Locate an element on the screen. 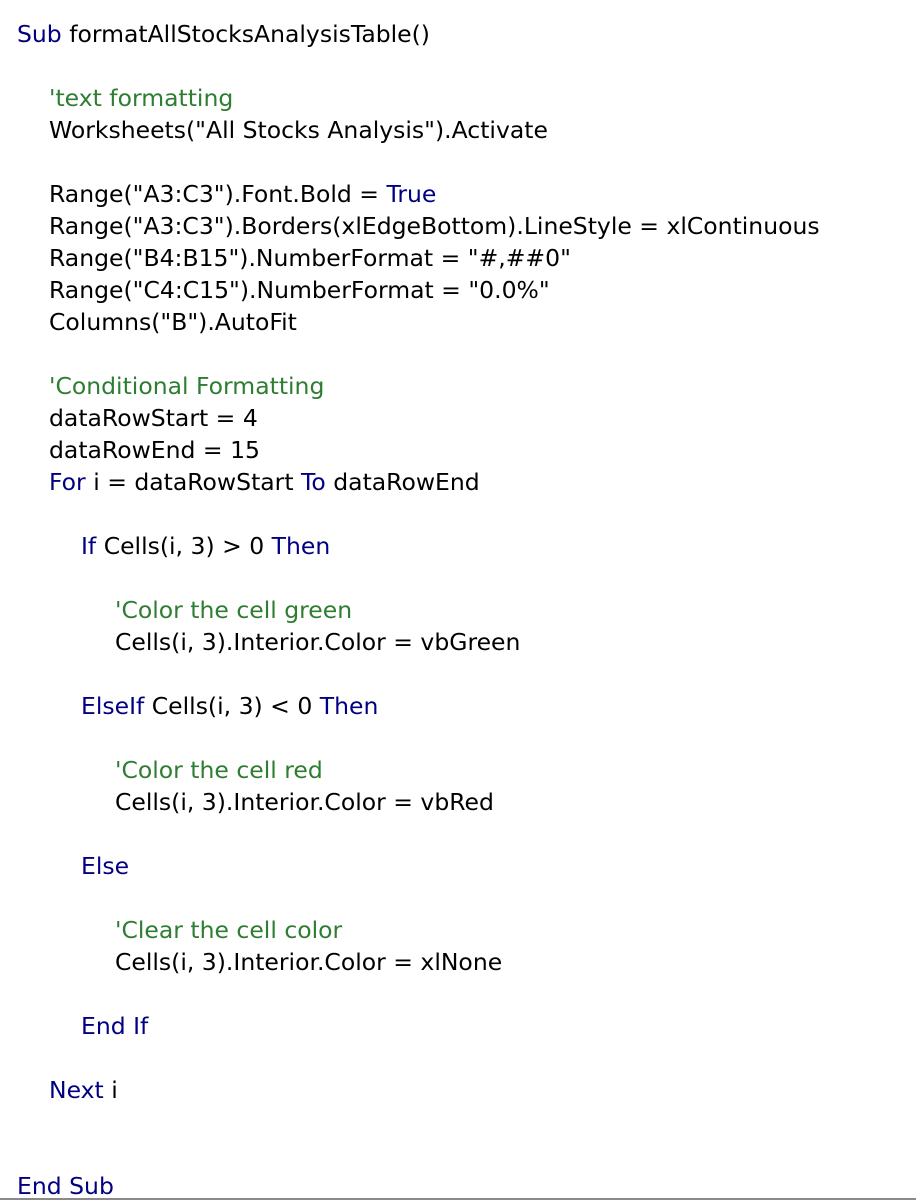  keyword-token: End Sub is located at coordinates (65, 1186).